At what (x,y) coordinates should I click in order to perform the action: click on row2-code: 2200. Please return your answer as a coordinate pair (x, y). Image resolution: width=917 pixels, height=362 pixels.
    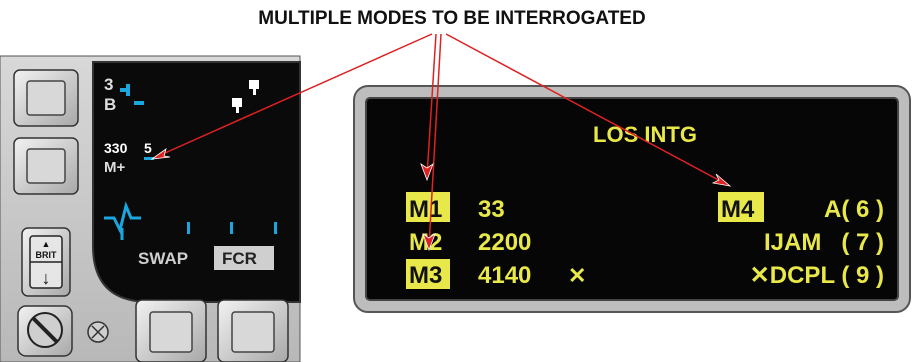
    Looking at the image, I should click on (504, 242).